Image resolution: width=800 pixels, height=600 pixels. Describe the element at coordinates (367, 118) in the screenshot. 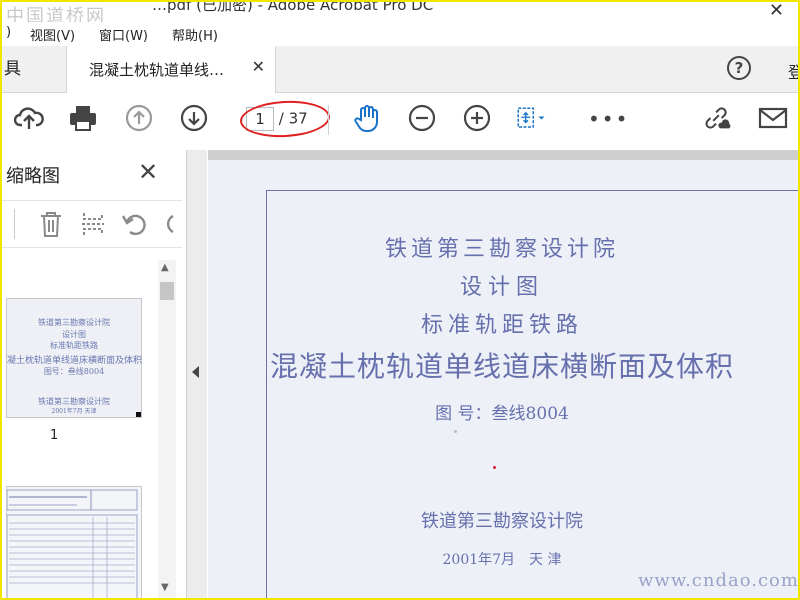

I see `hand-tool-icon` at that location.